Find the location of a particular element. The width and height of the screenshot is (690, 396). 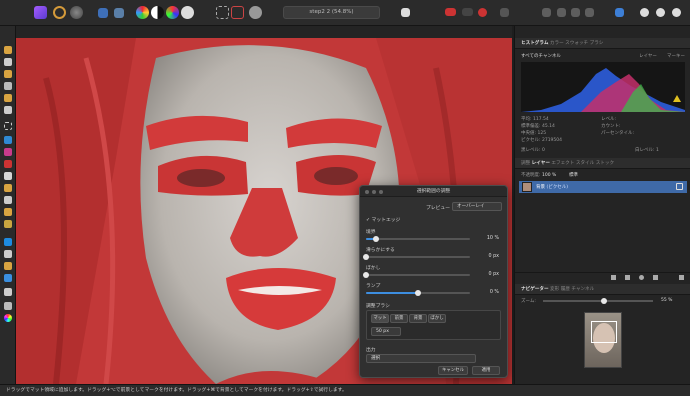

macro-icon is located at coordinates (504, 12).